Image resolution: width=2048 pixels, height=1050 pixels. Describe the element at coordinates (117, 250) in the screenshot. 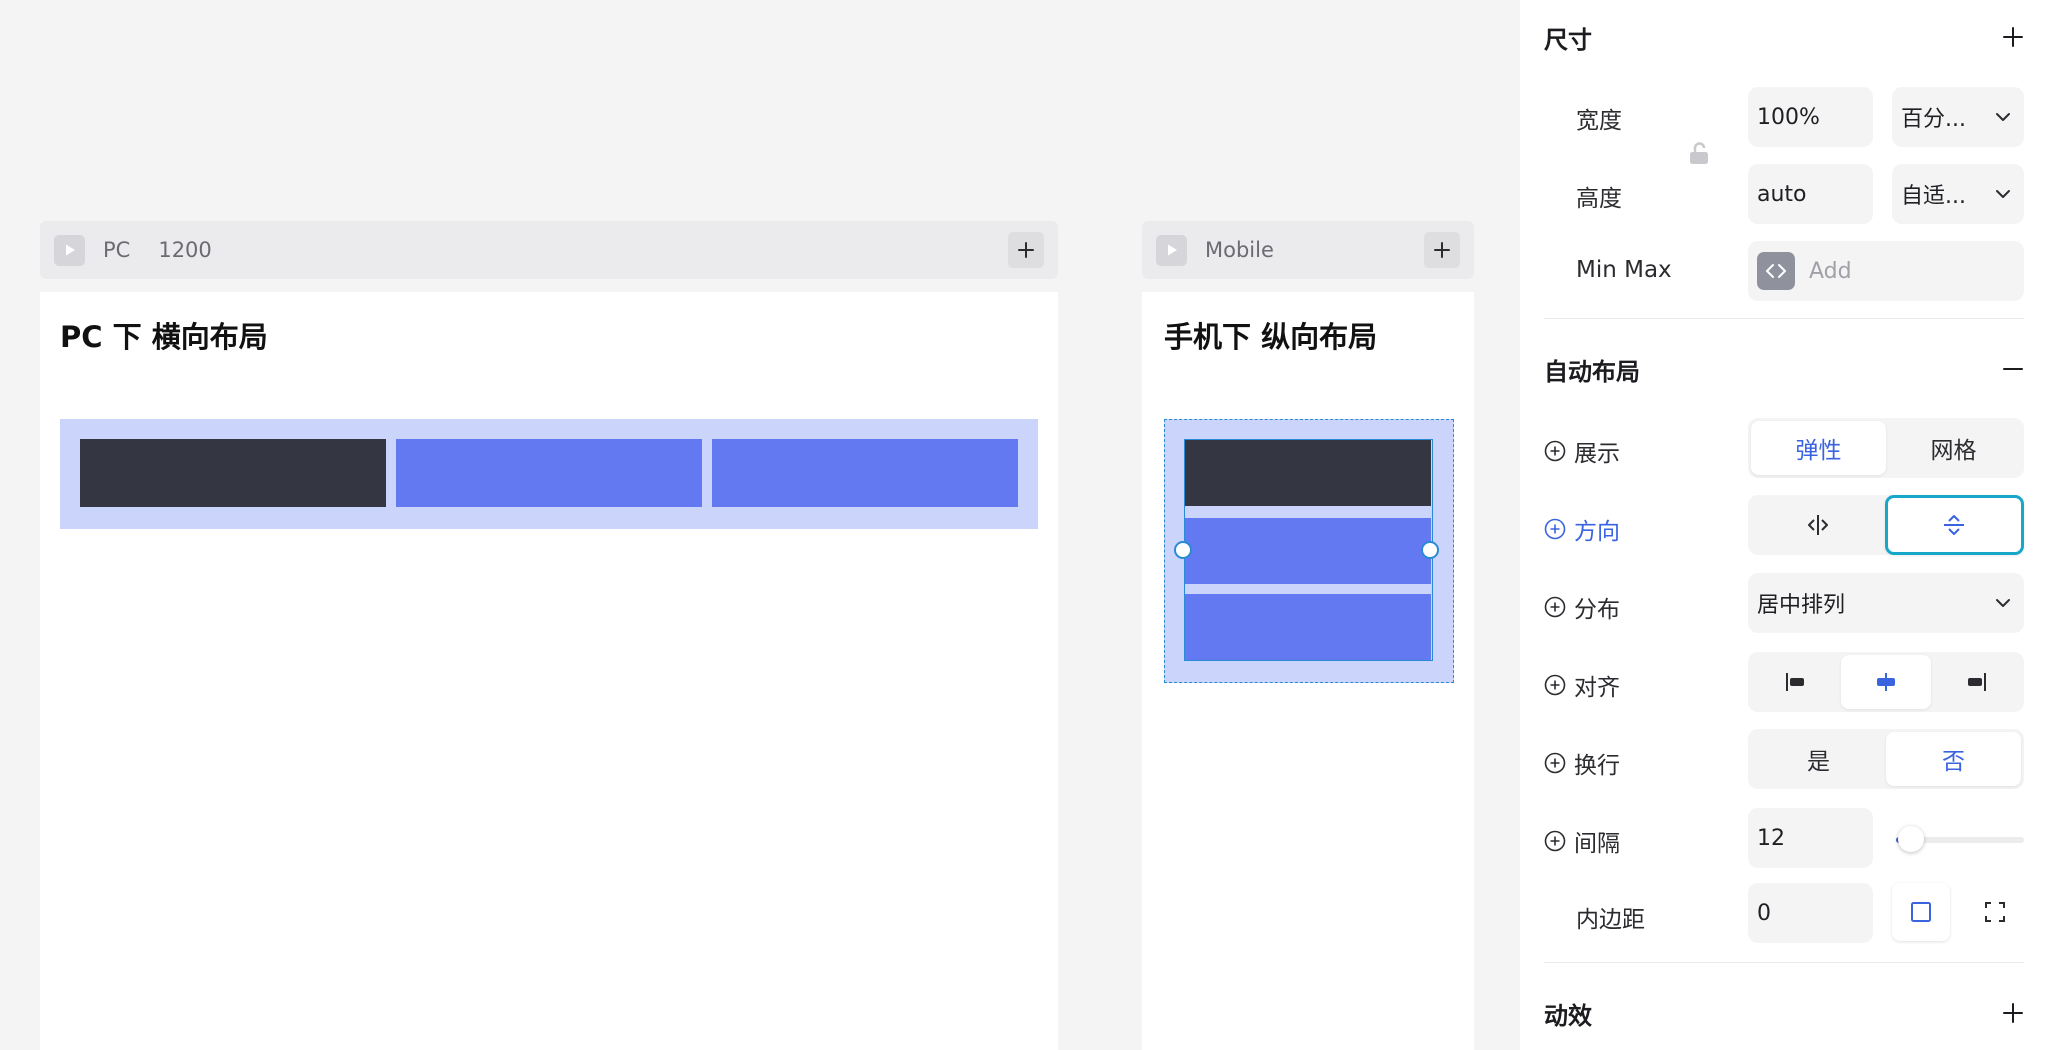

I see `pc-frame-name: PC` at that location.